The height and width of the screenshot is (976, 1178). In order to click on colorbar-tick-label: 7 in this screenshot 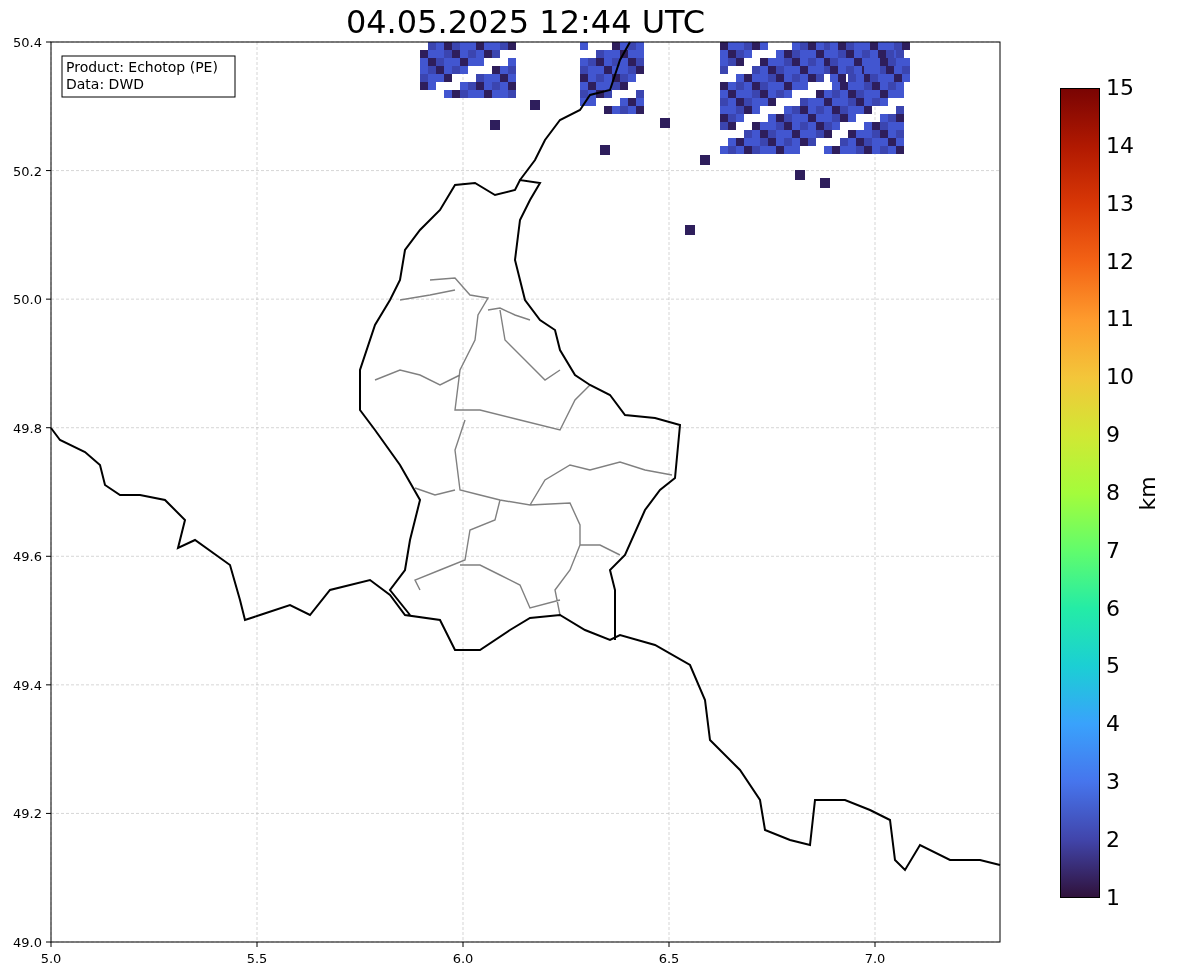, I will do `click(1113, 550)`.